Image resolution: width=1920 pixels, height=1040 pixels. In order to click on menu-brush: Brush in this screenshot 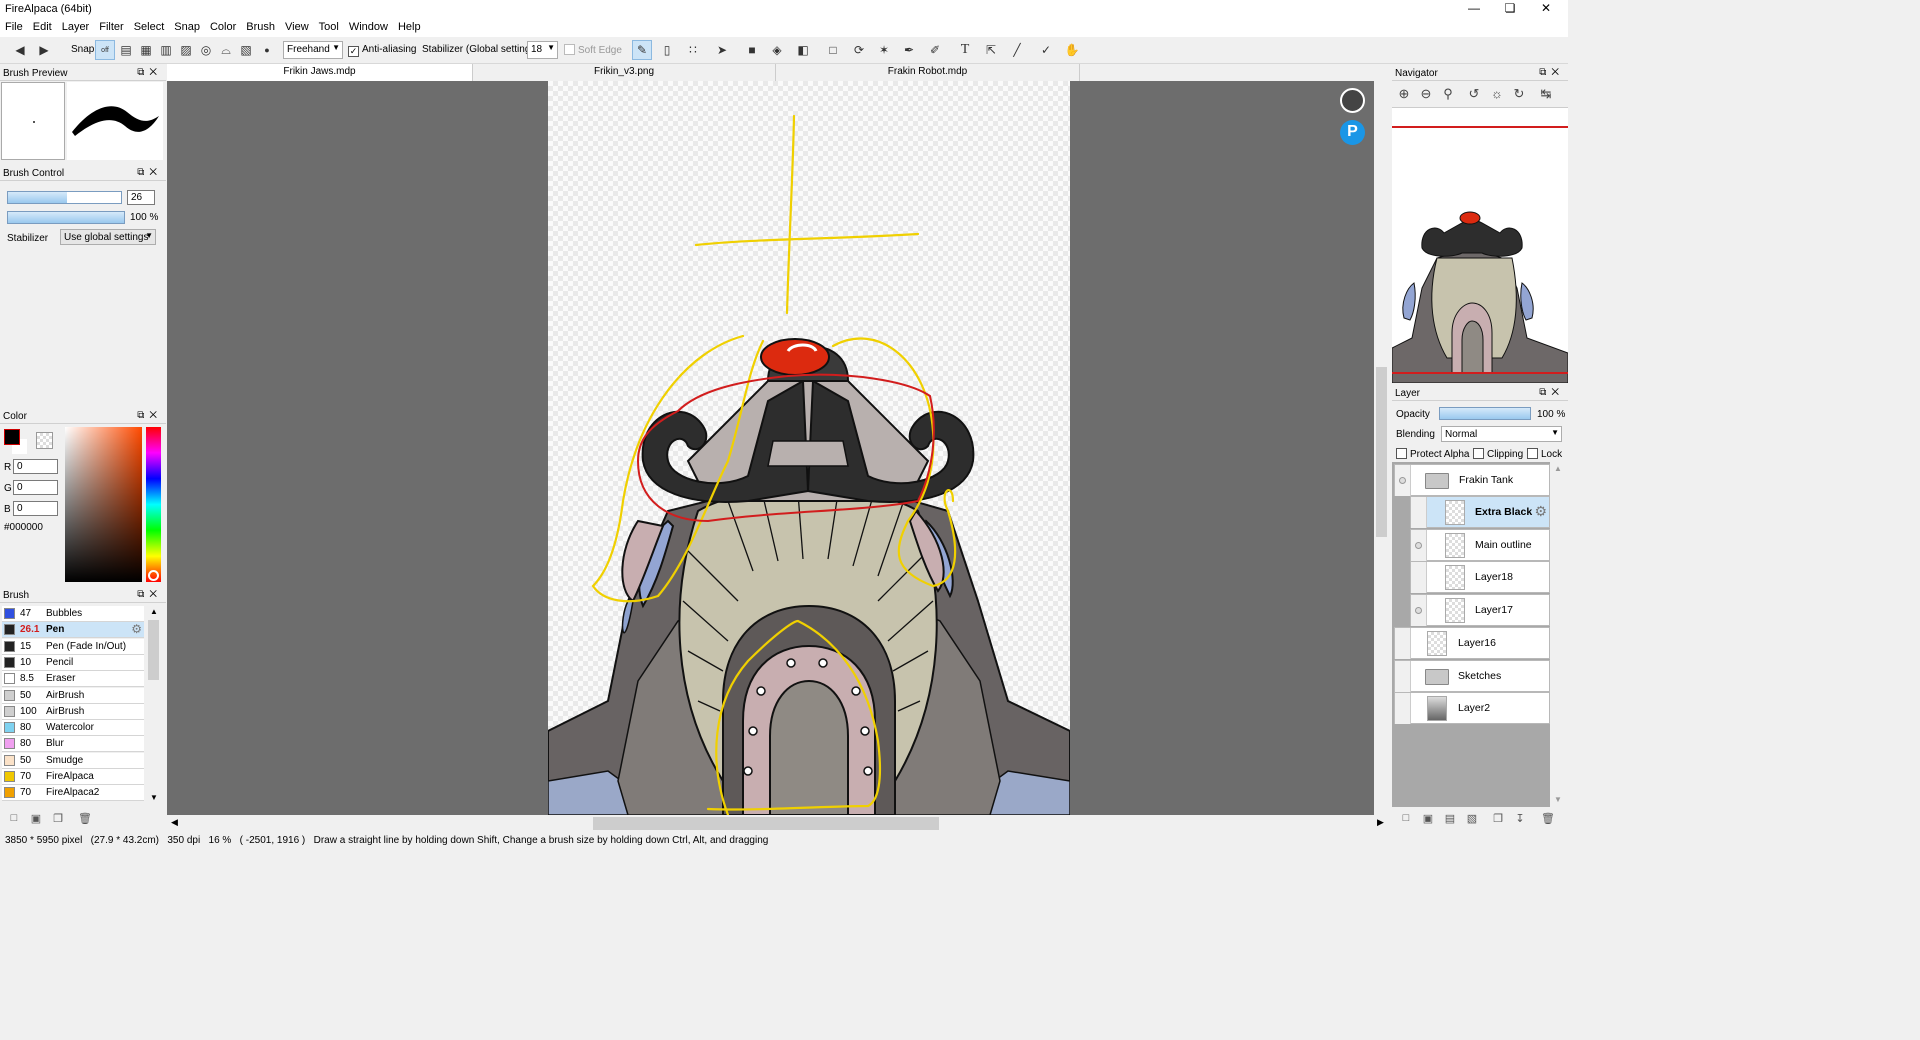, I will do `click(260, 25)`.